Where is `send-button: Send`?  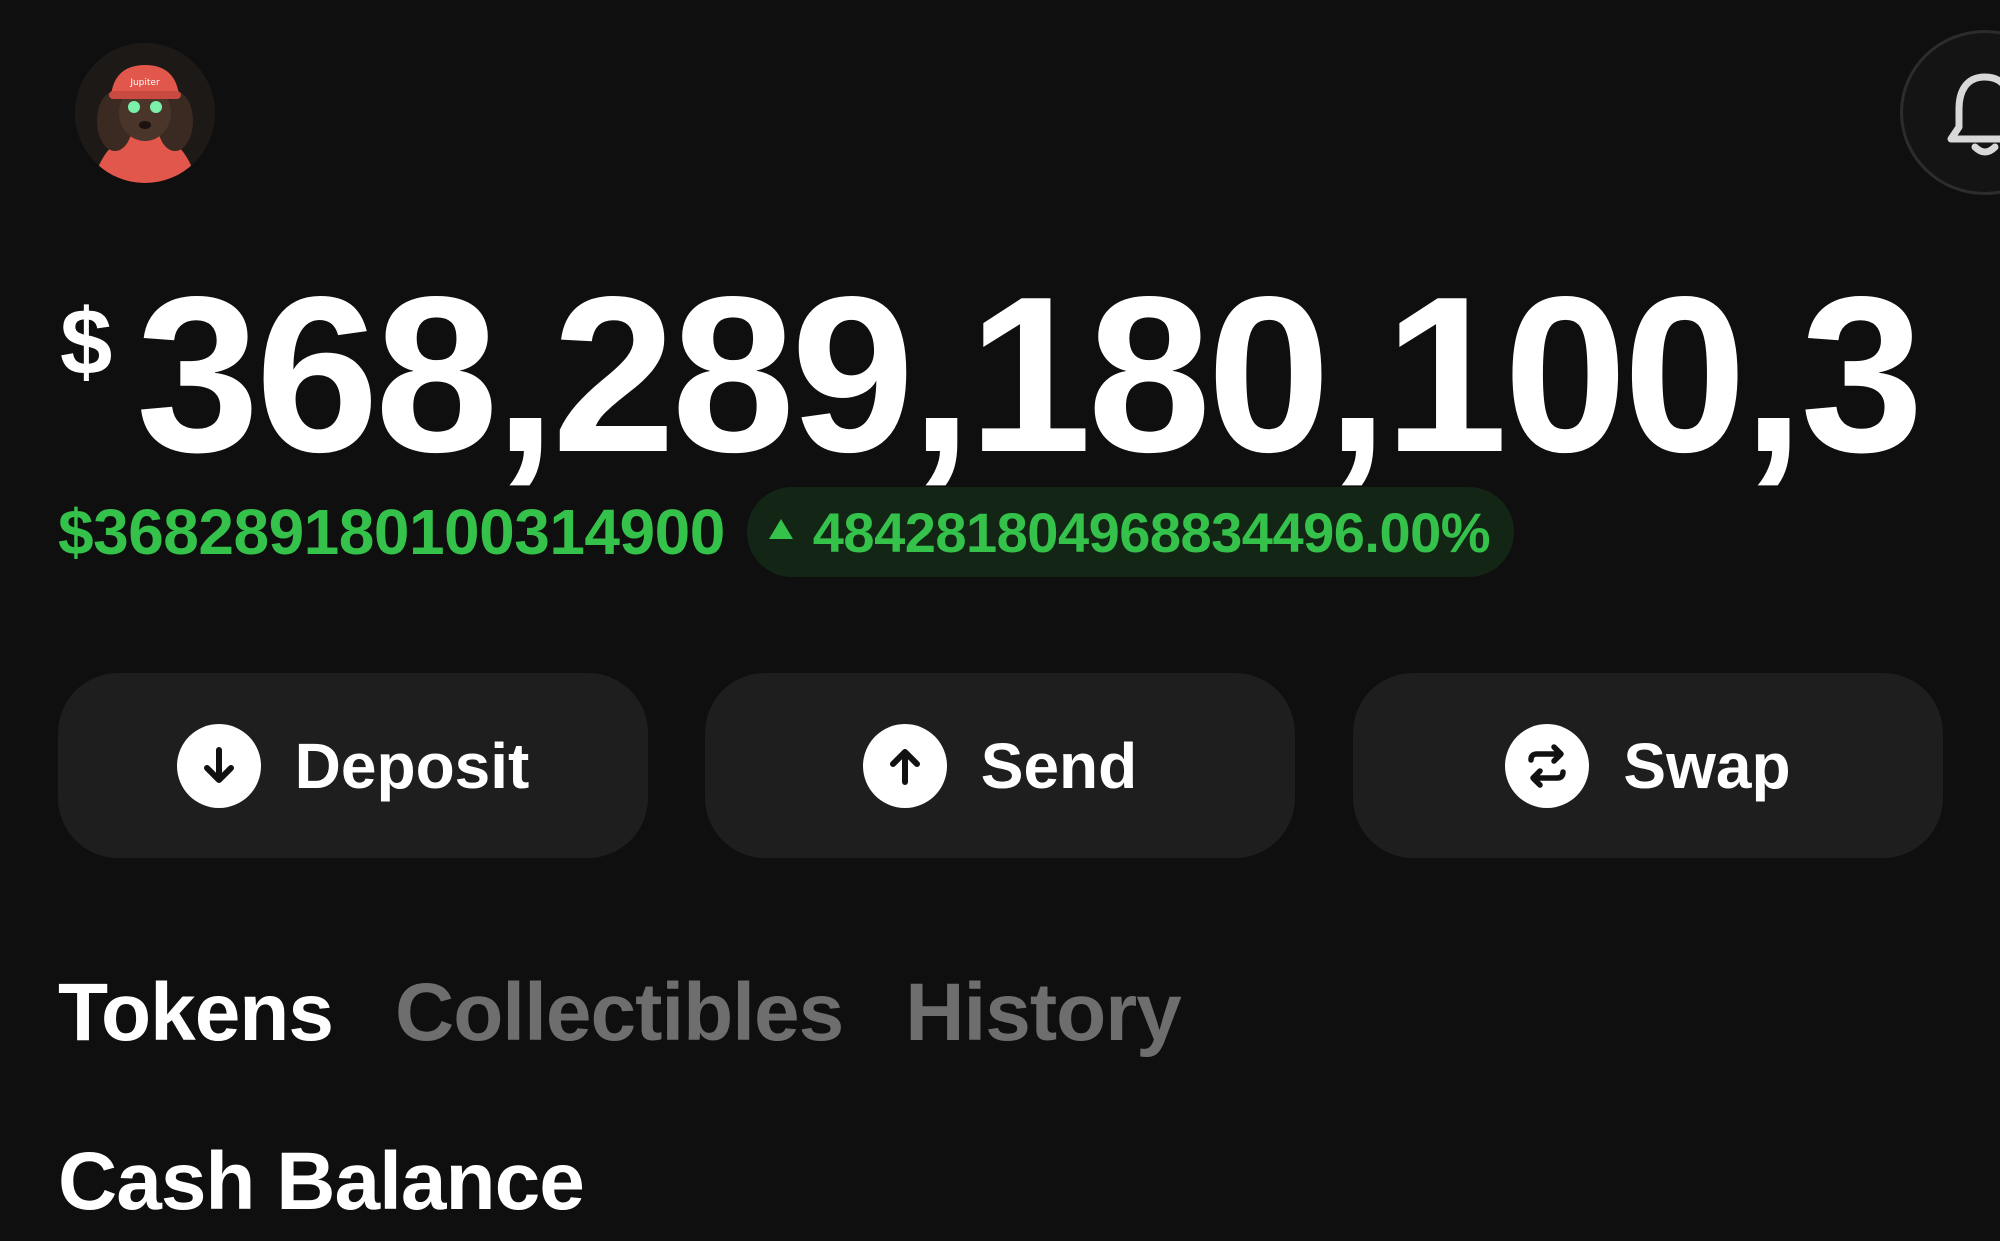 send-button: Send is located at coordinates (1000, 765).